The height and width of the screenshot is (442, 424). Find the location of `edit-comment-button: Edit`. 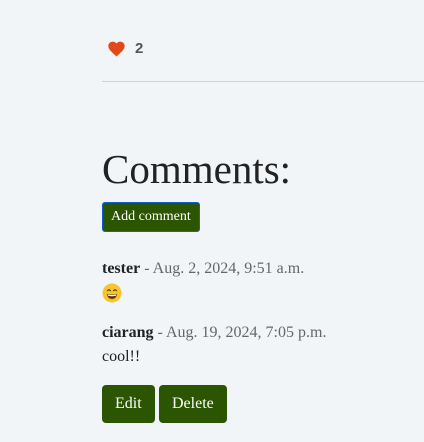

edit-comment-button: Edit is located at coordinates (128, 404).